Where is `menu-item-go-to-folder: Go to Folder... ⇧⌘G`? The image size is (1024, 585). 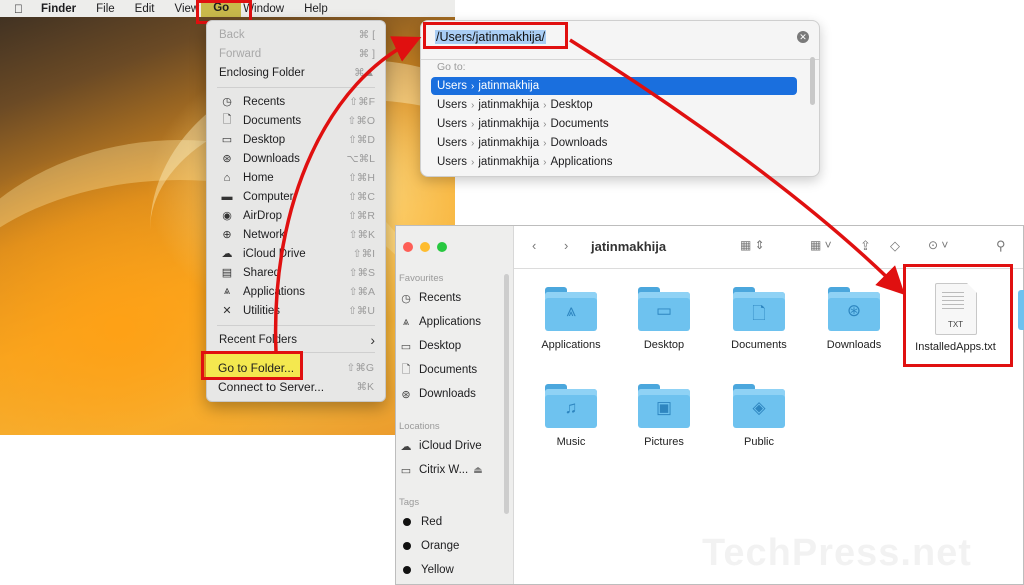 menu-item-go-to-folder: Go to Folder... ⇧⌘G is located at coordinates (295, 367).